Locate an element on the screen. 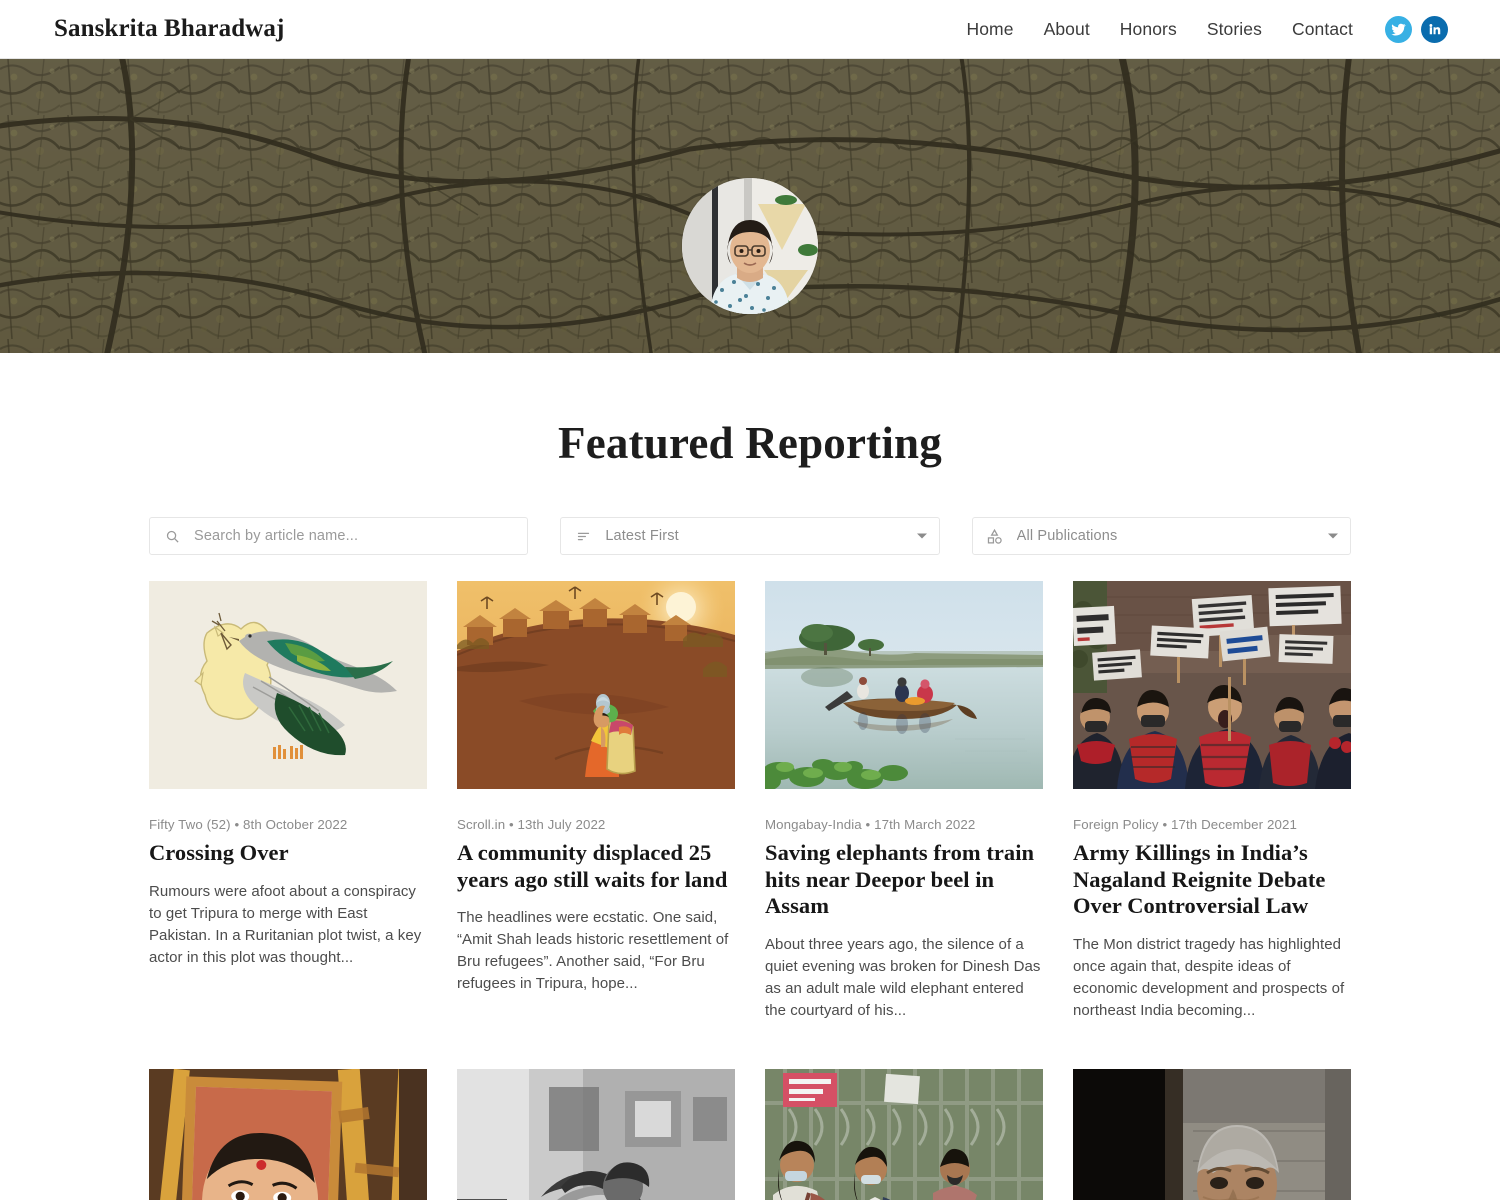  search-field is located at coordinates (339, 536).